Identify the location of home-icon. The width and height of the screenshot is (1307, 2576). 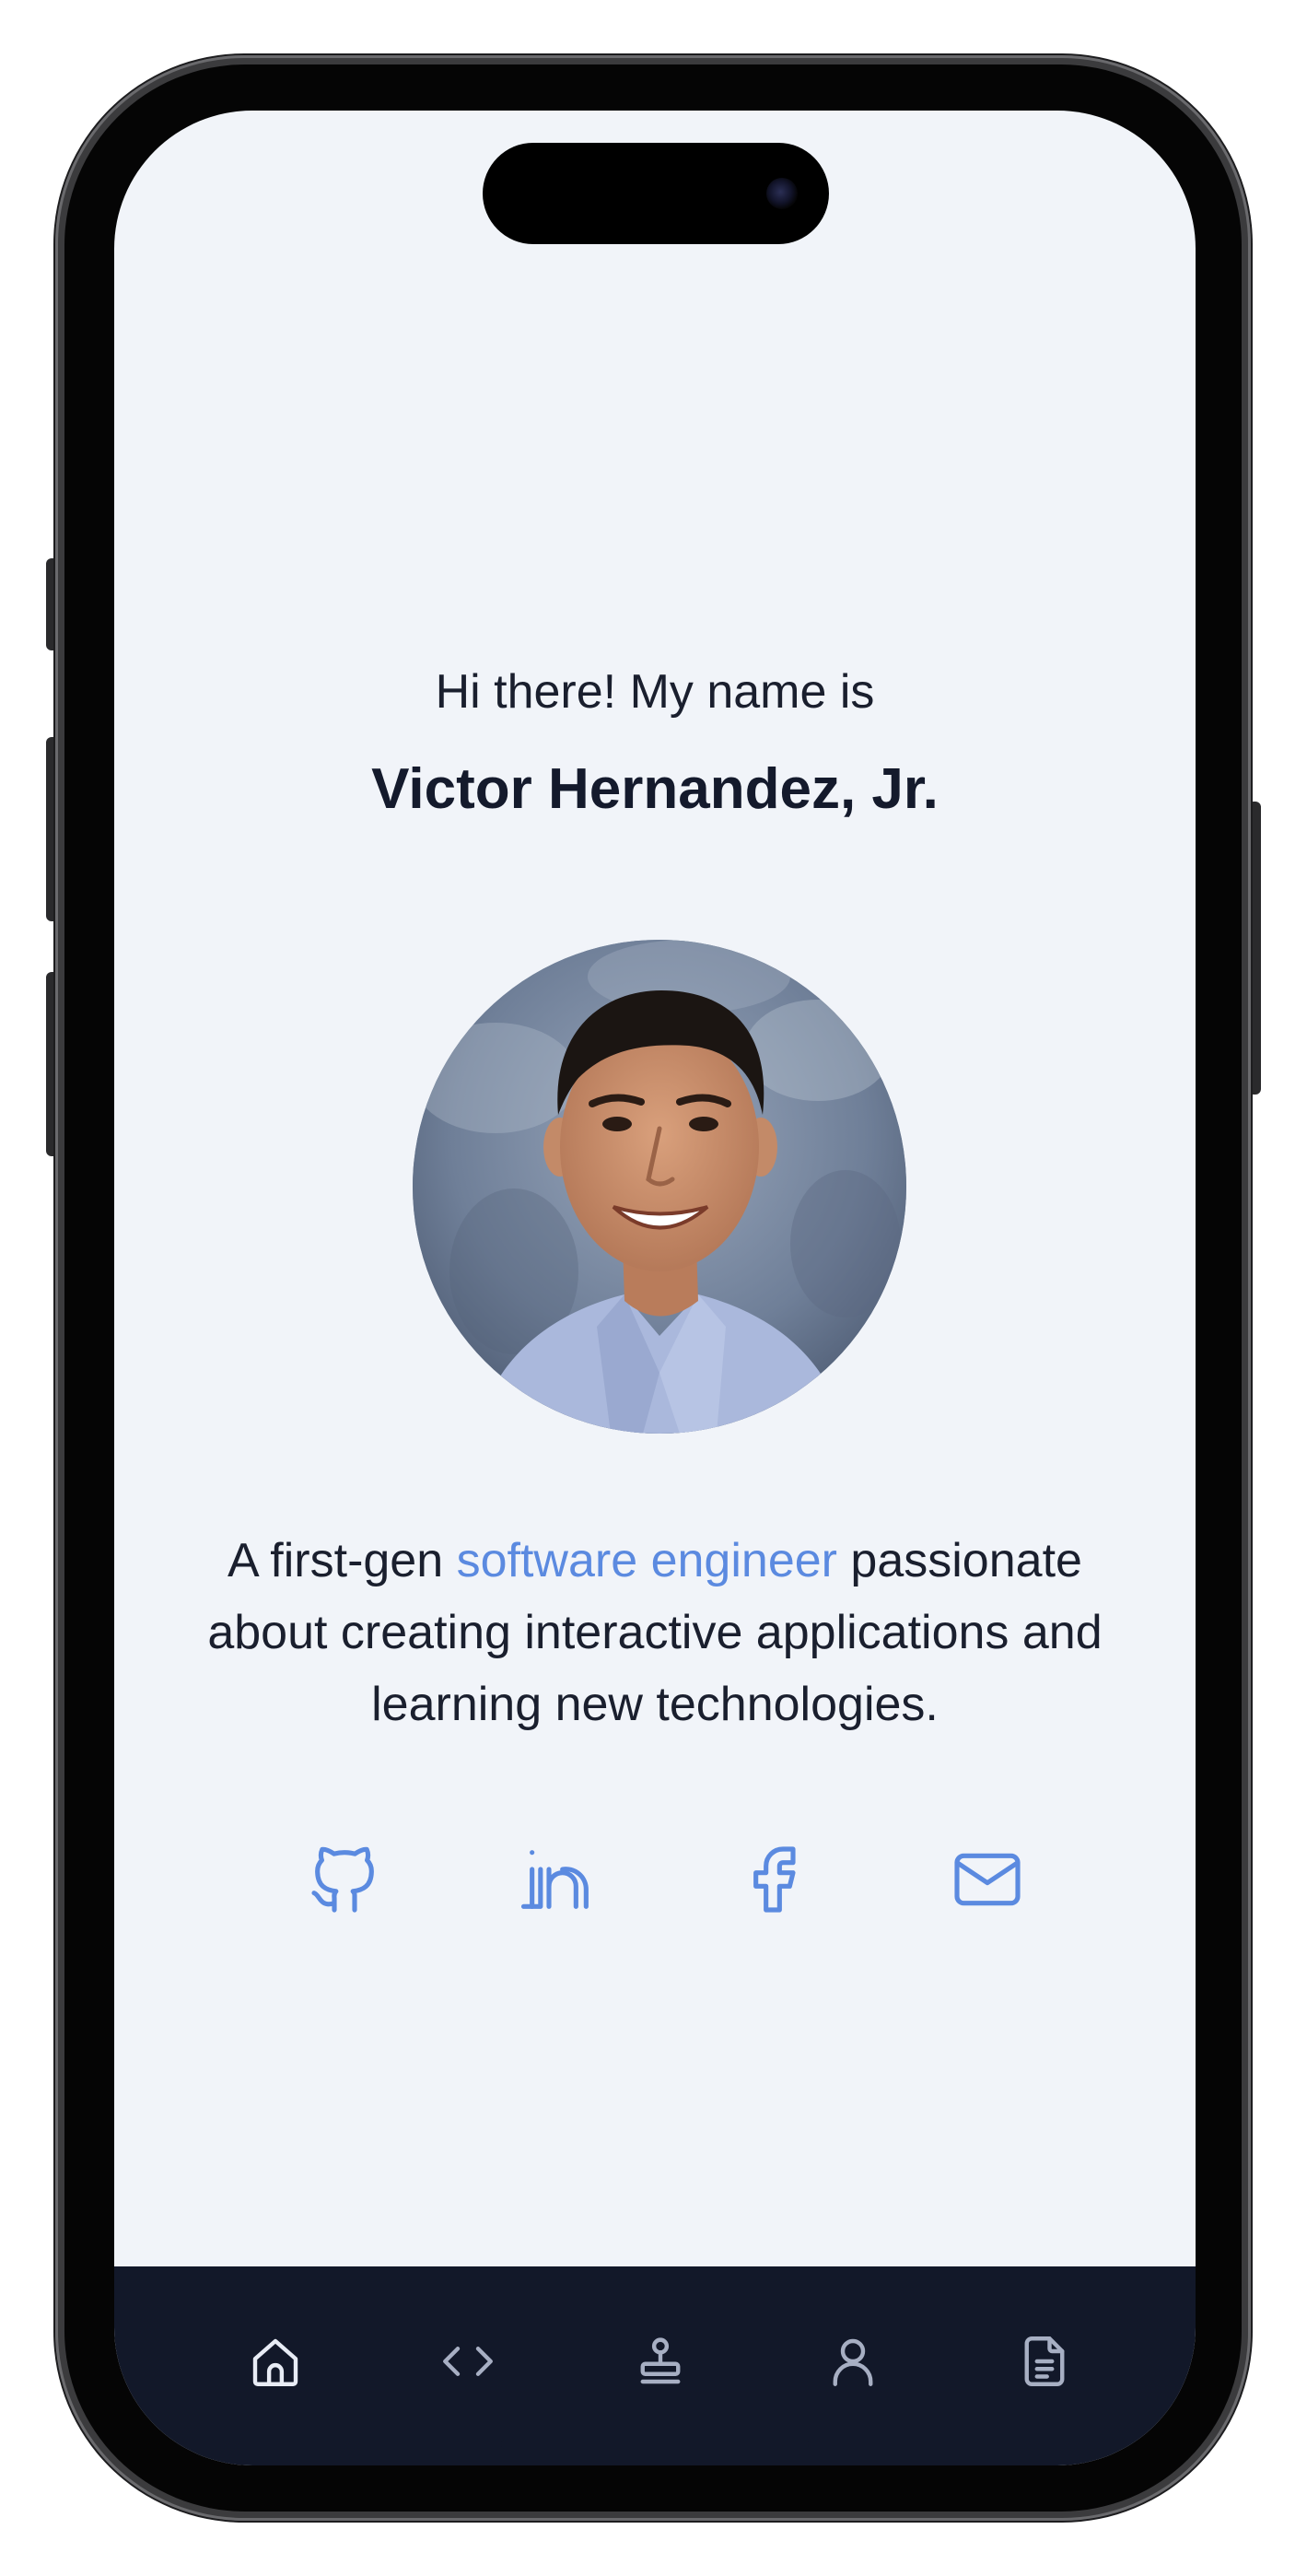
(275, 2362).